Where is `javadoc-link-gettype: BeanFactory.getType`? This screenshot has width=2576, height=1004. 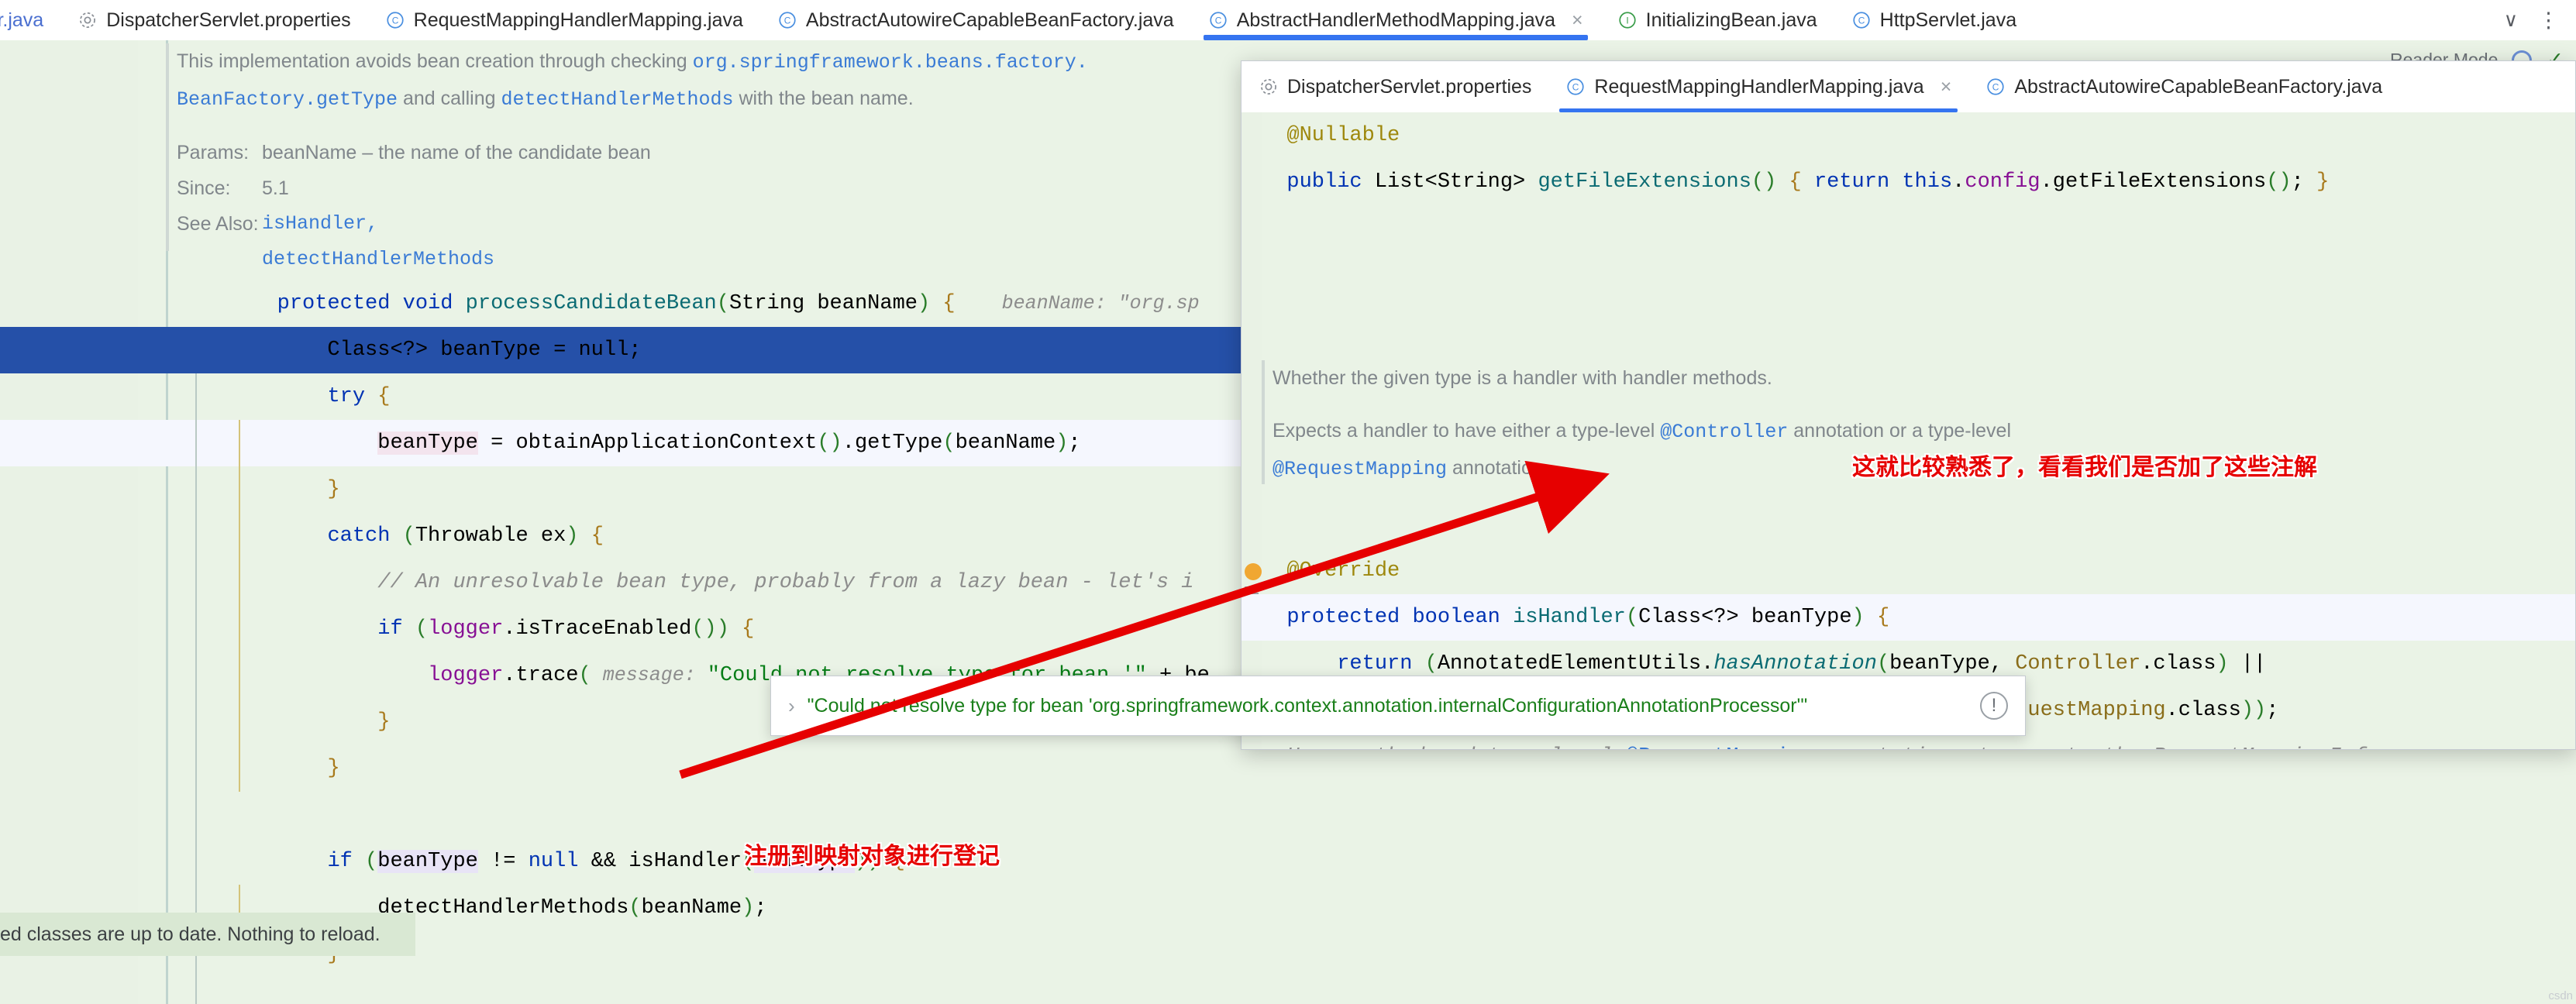 javadoc-link-gettype: BeanFactory.getType is located at coordinates (287, 99).